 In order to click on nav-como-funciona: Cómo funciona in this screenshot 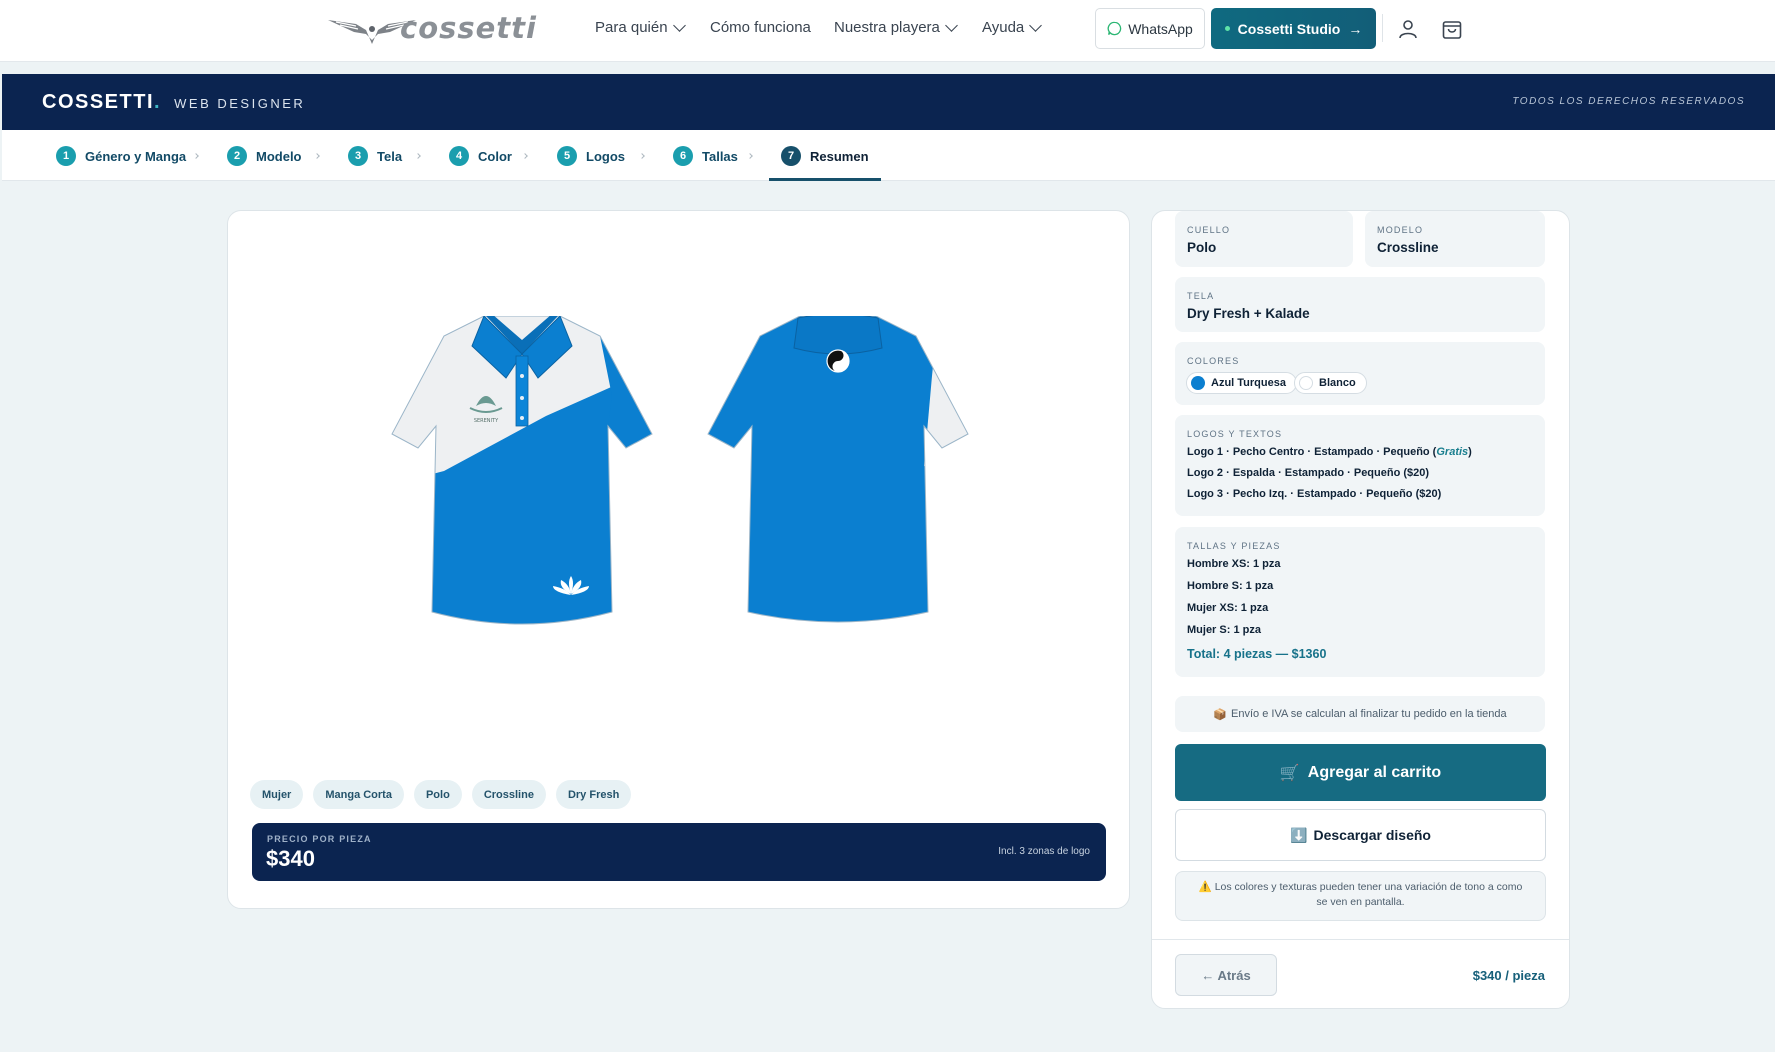, I will do `click(760, 27)`.